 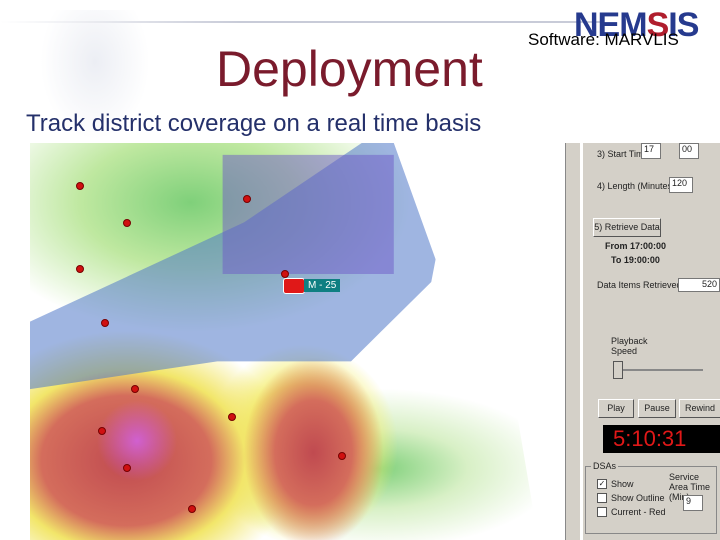 What do you see at coordinates (699, 408) in the screenshot?
I see `rewind-button: Rewind` at bounding box center [699, 408].